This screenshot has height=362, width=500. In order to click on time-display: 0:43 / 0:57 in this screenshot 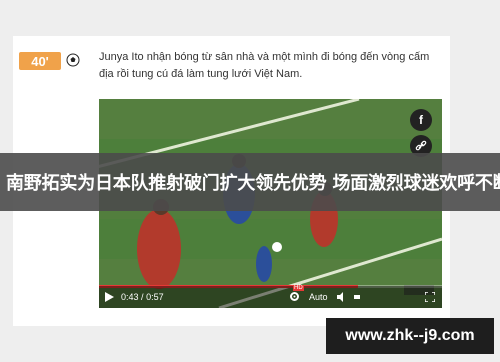, I will do `click(142, 297)`.